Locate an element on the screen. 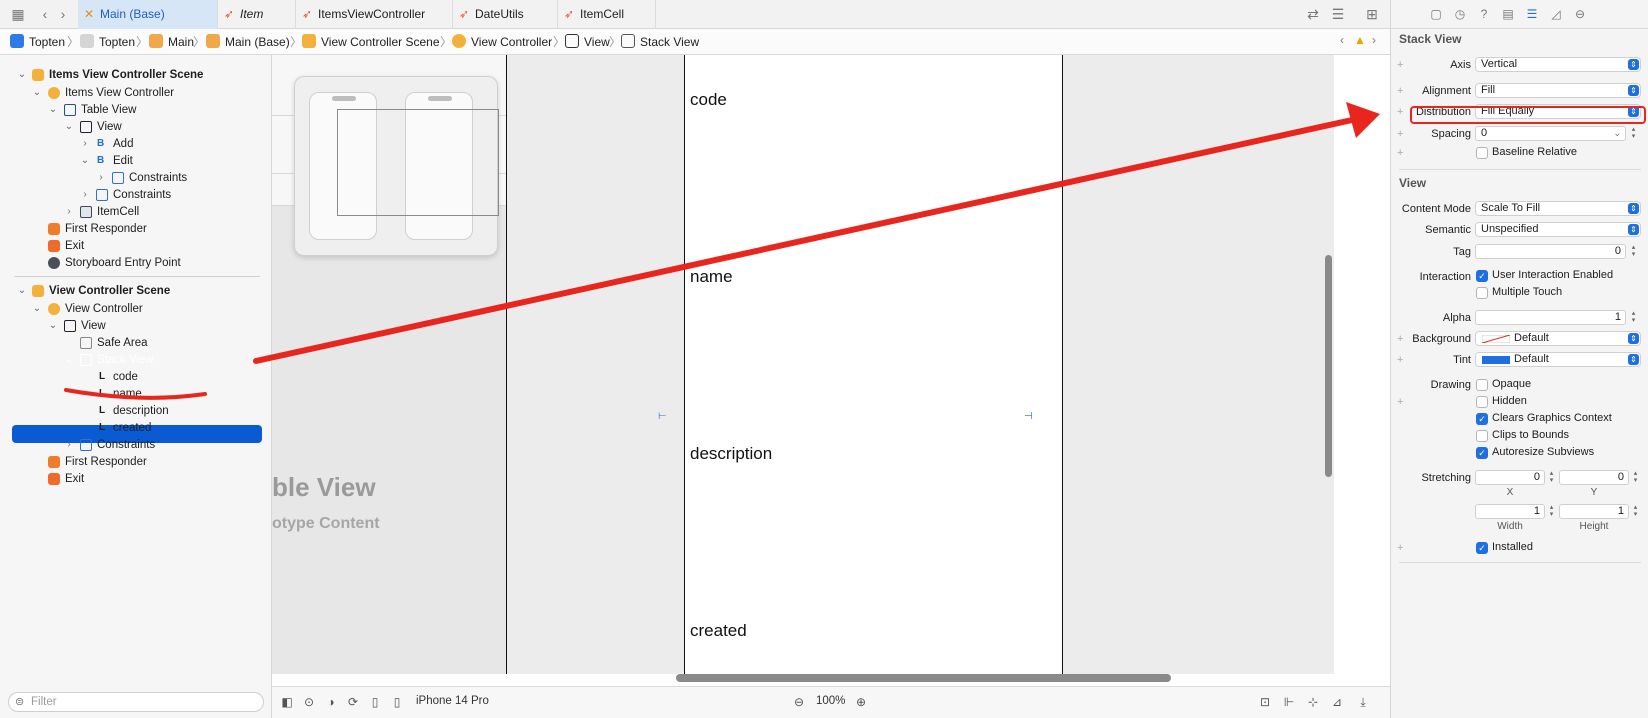 This screenshot has height=718, width=1648. outline-row: ⌄ Items View Controller is located at coordinates (135, 93).